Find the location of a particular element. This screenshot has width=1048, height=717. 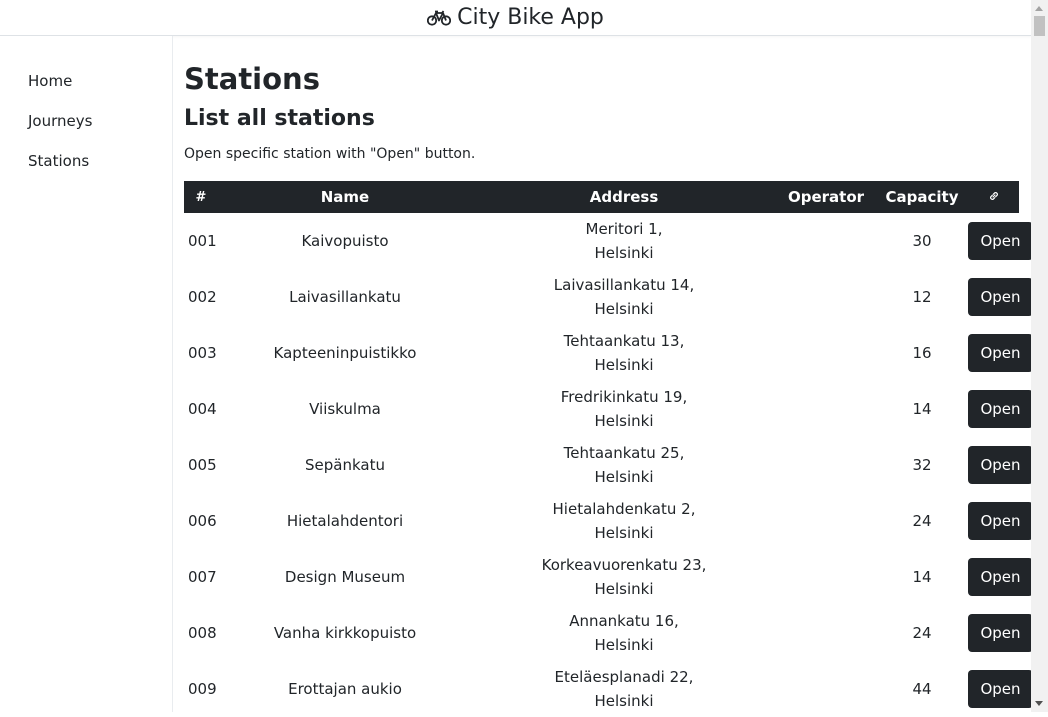

station-address: Tehtaankatu 13, Helsinki is located at coordinates (624, 353).